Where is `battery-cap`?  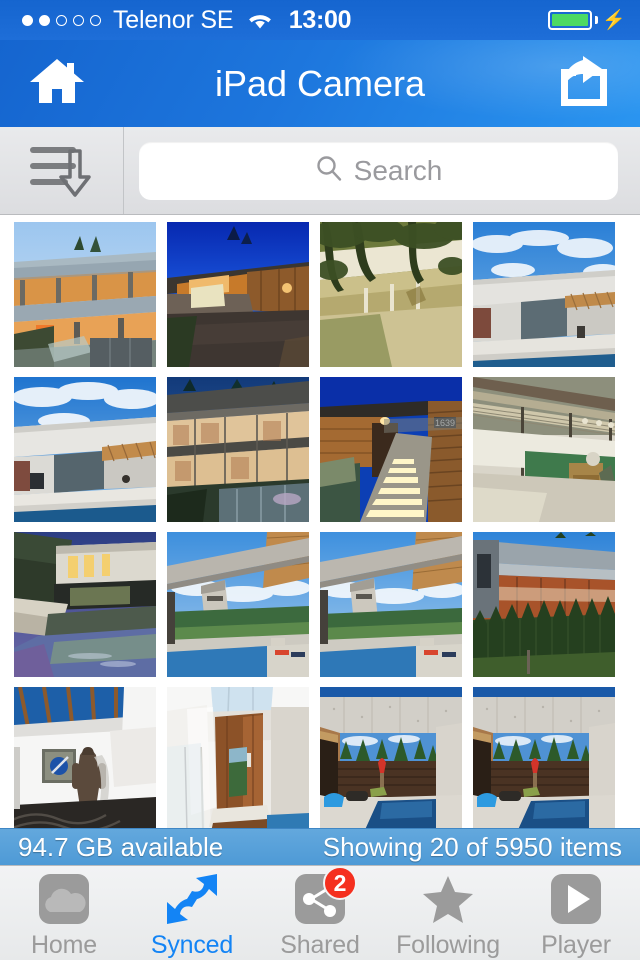 battery-cap is located at coordinates (597, 20).